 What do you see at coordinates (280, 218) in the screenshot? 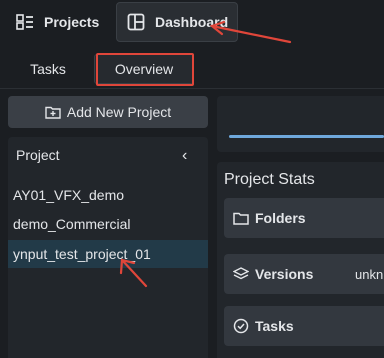
I see `stat-label: Folders` at bounding box center [280, 218].